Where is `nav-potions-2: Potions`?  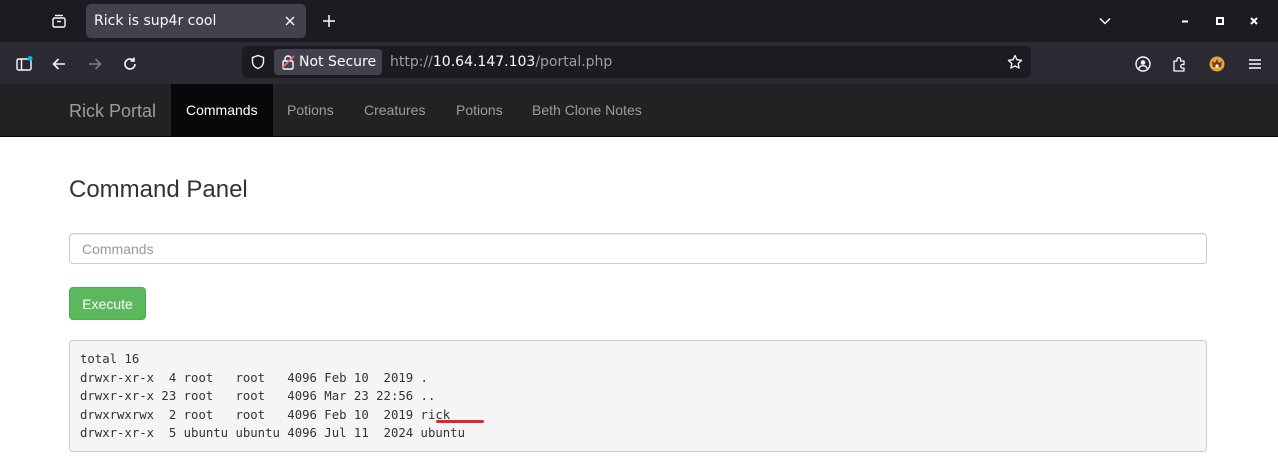 nav-potions-2: Potions is located at coordinates (479, 110).